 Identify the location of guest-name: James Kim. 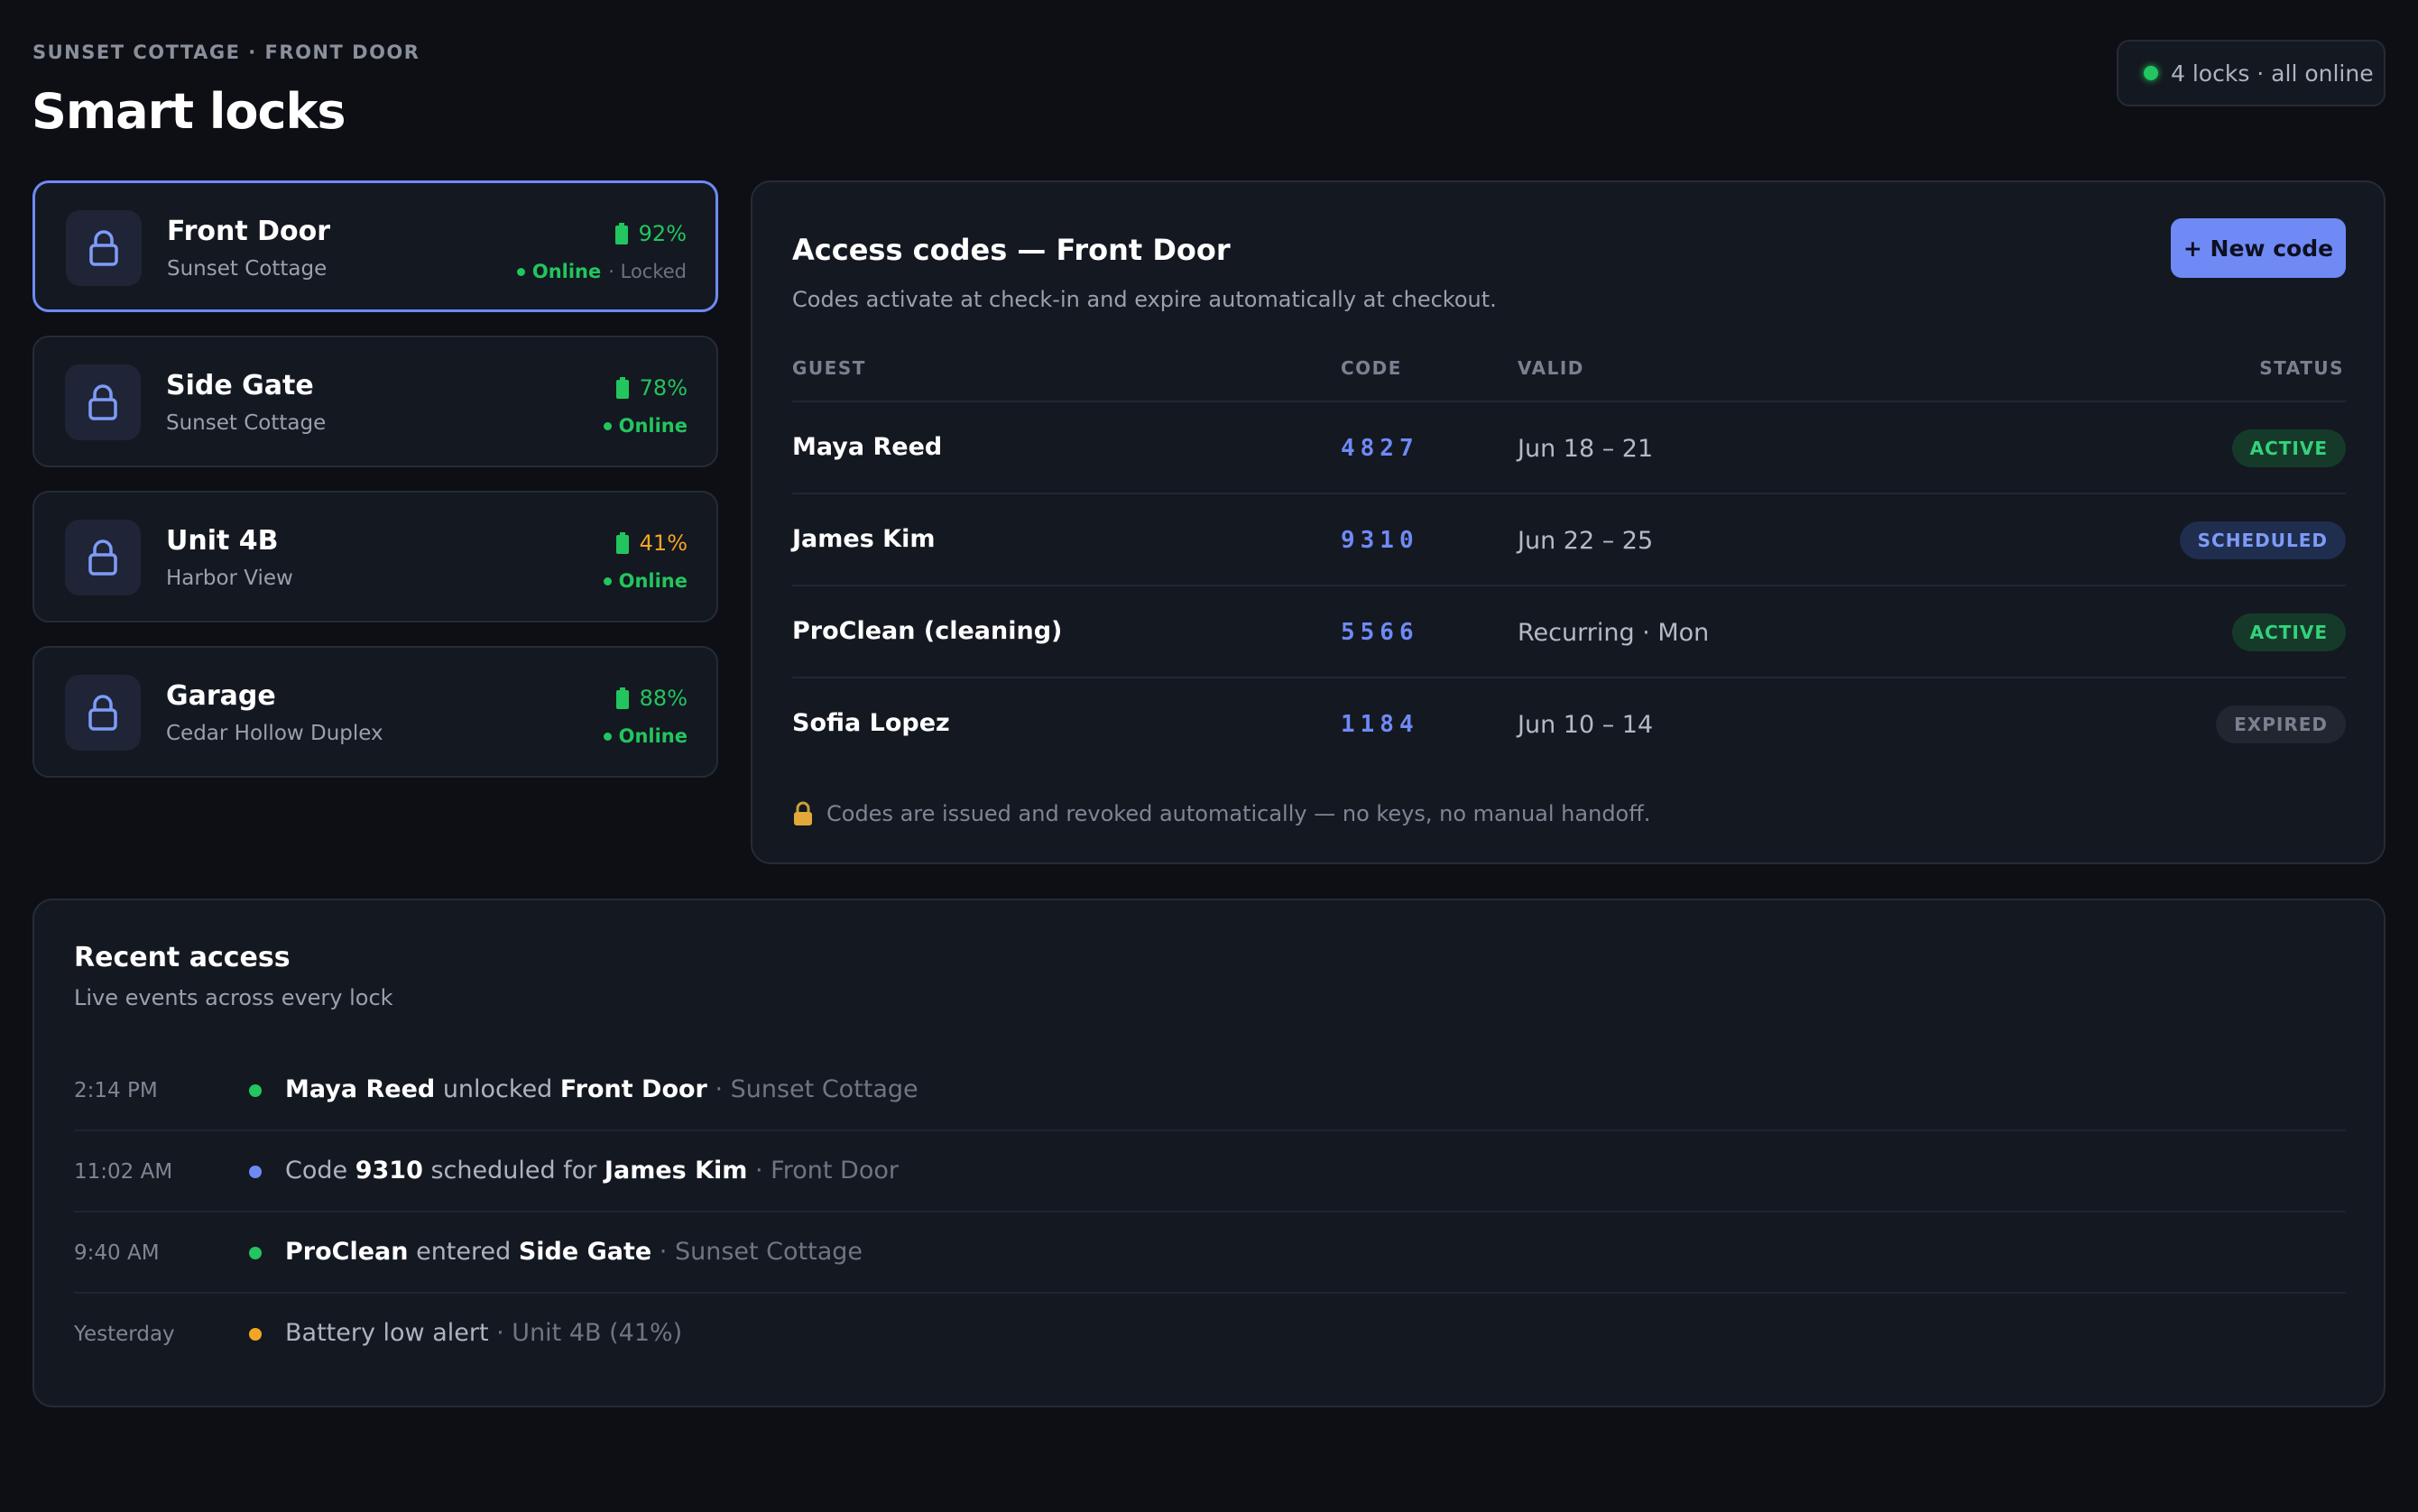
(864, 539).